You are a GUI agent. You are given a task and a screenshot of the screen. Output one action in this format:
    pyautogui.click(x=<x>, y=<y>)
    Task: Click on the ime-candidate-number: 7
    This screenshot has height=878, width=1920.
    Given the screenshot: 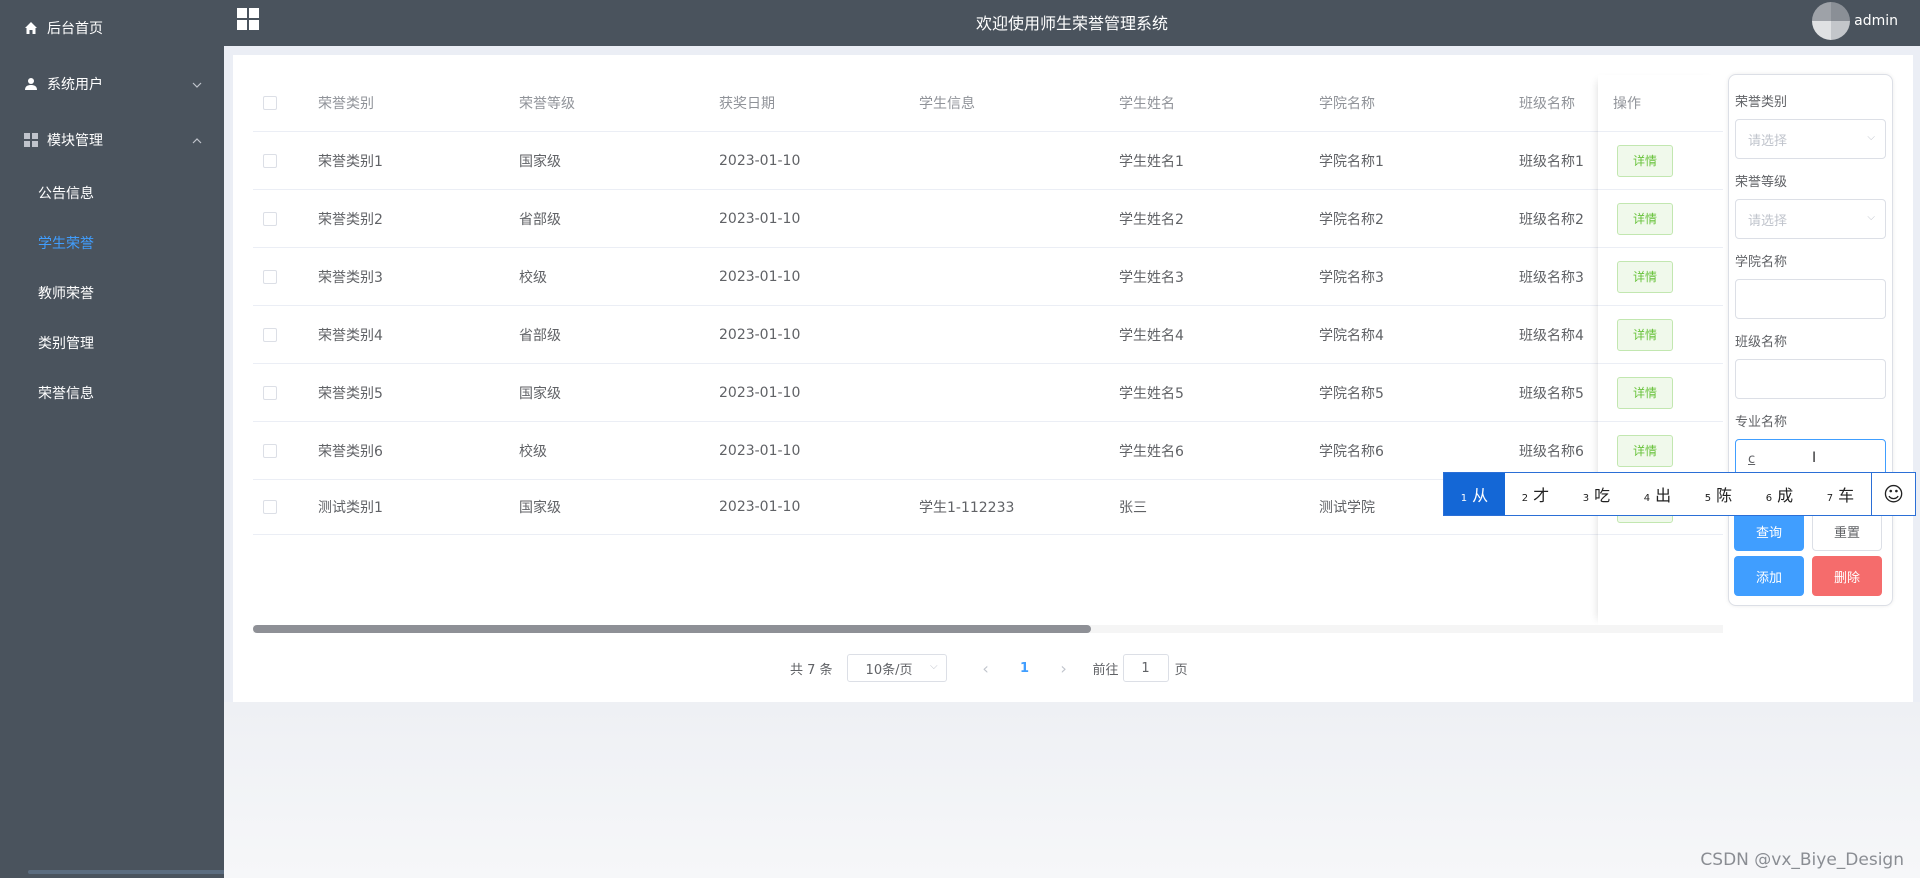 What is the action you would take?
    pyautogui.click(x=1830, y=498)
    